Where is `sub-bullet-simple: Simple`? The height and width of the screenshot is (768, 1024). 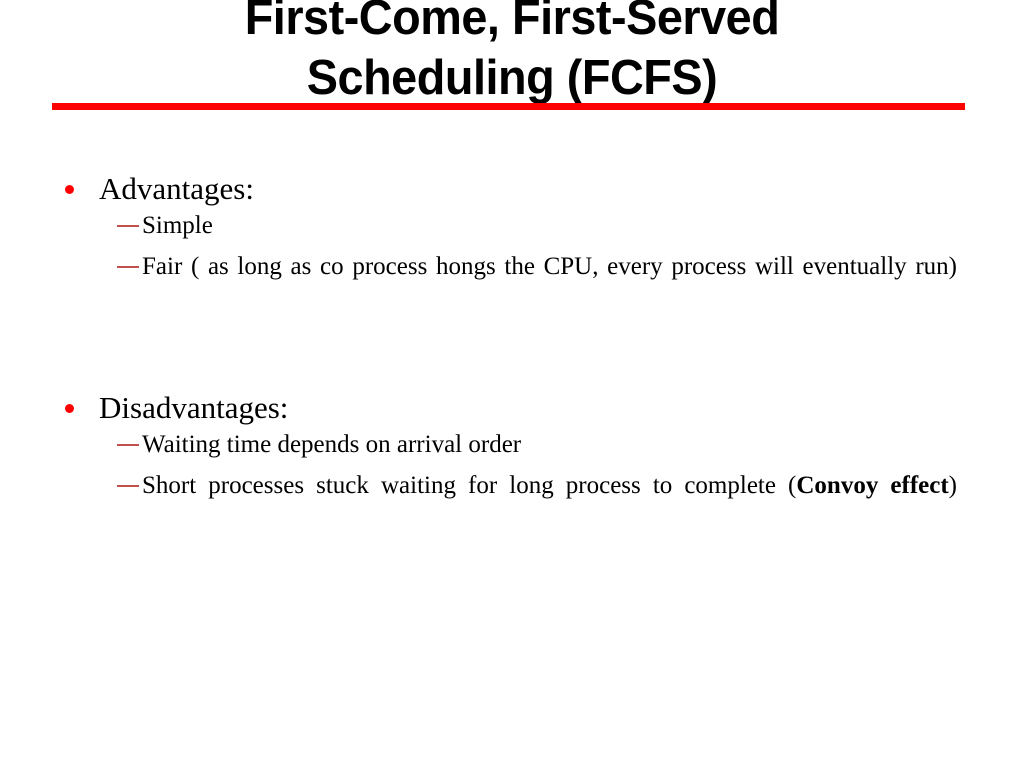
sub-bullet-simple: Simple is located at coordinates (512, 225).